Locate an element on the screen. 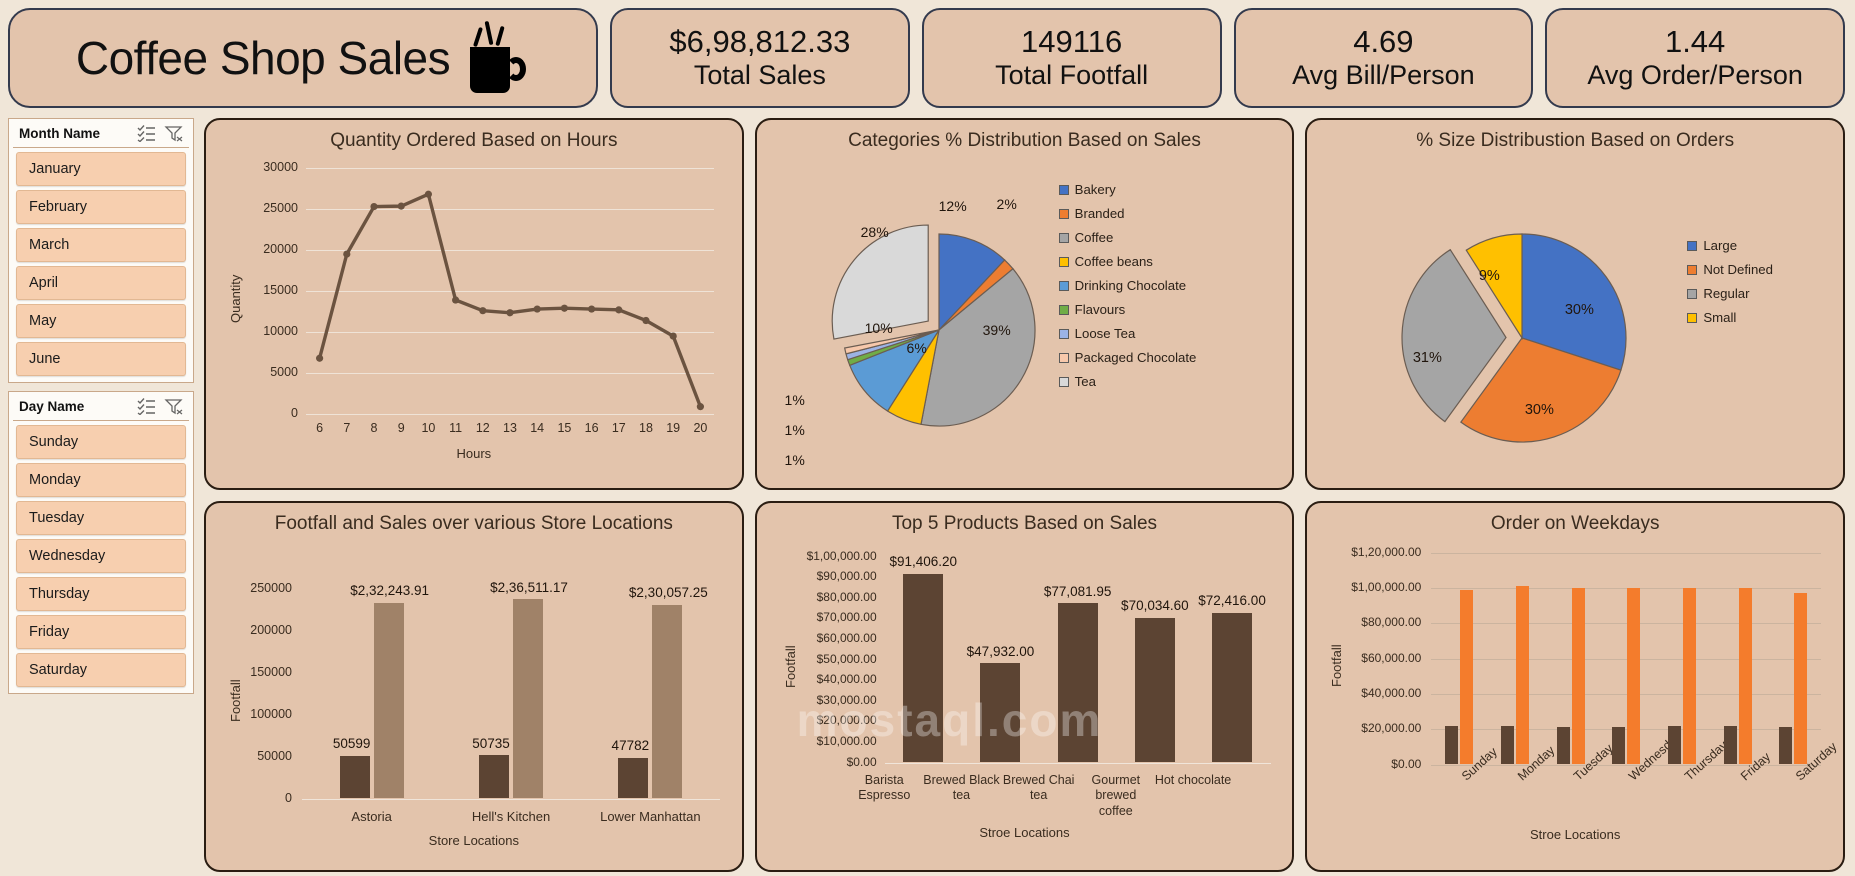 The image size is (1855, 876). kpi-card-avg-order-per-person: 1.44 Avg Order/Person is located at coordinates (1695, 58).